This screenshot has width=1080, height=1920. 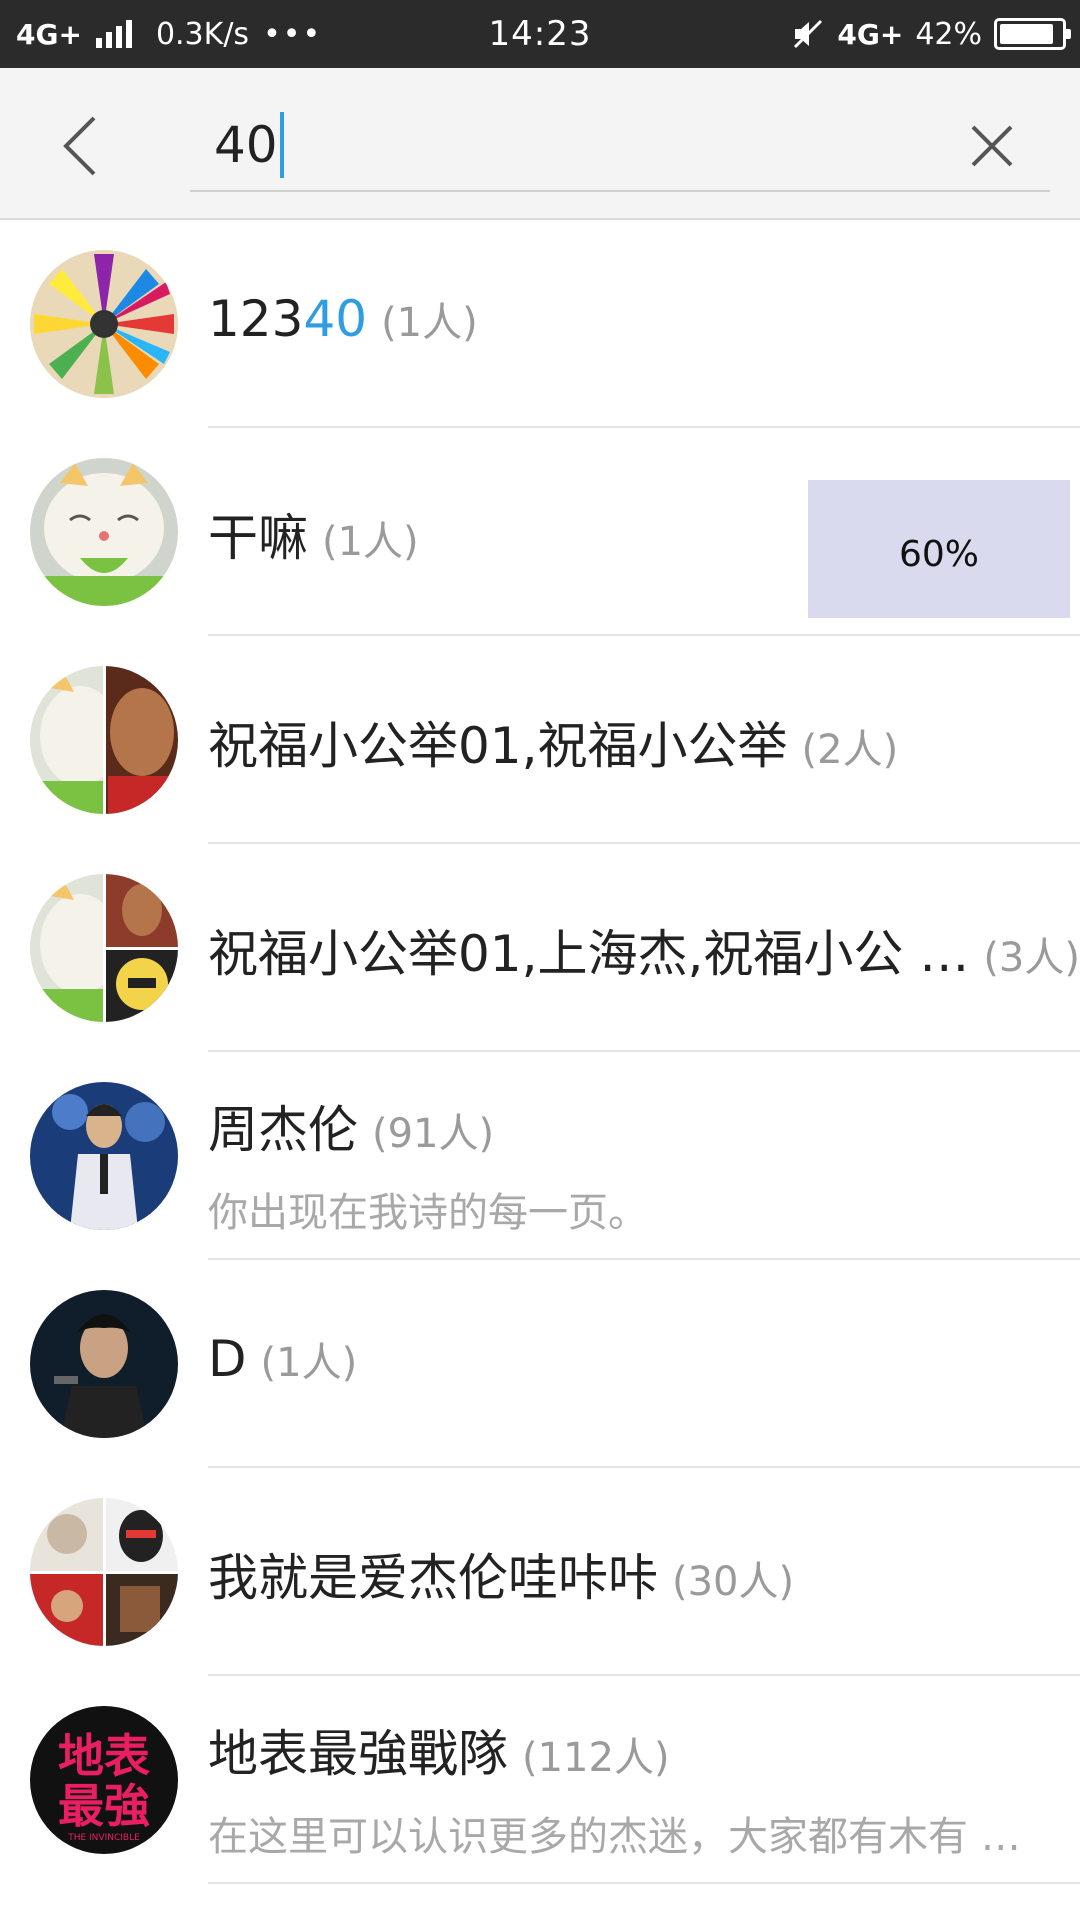 What do you see at coordinates (433, 1134) in the screenshot?
I see `member-count: (91人)` at bounding box center [433, 1134].